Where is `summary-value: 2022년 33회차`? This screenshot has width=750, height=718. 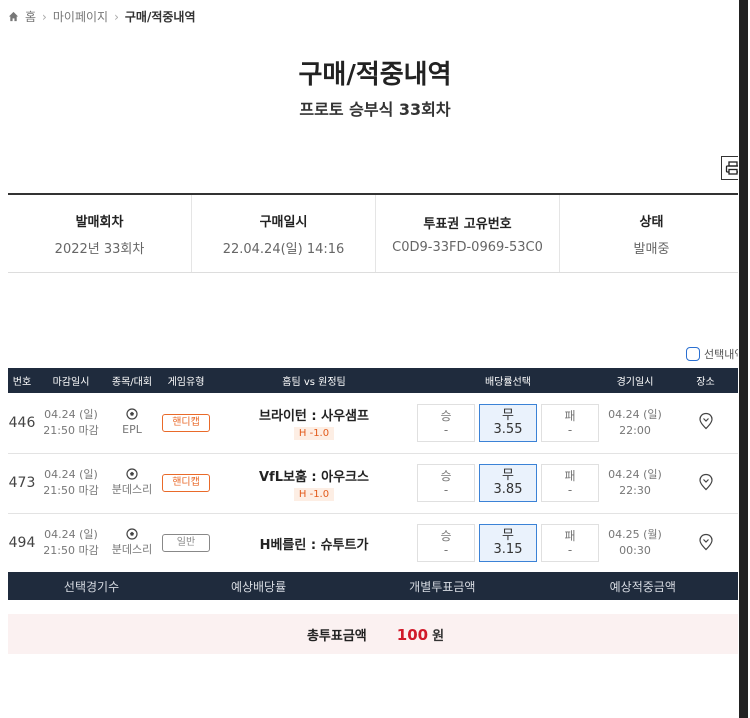 summary-value: 2022년 33회차 is located at coordinates (99, 249).